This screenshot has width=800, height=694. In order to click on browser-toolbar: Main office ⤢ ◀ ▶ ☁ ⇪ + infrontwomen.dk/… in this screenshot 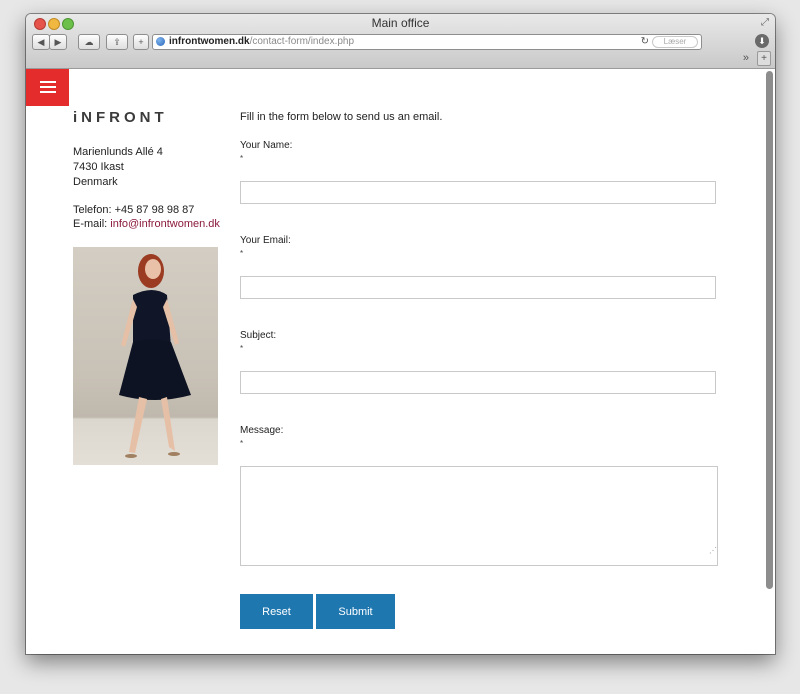, I will do `click(400, 41)`.